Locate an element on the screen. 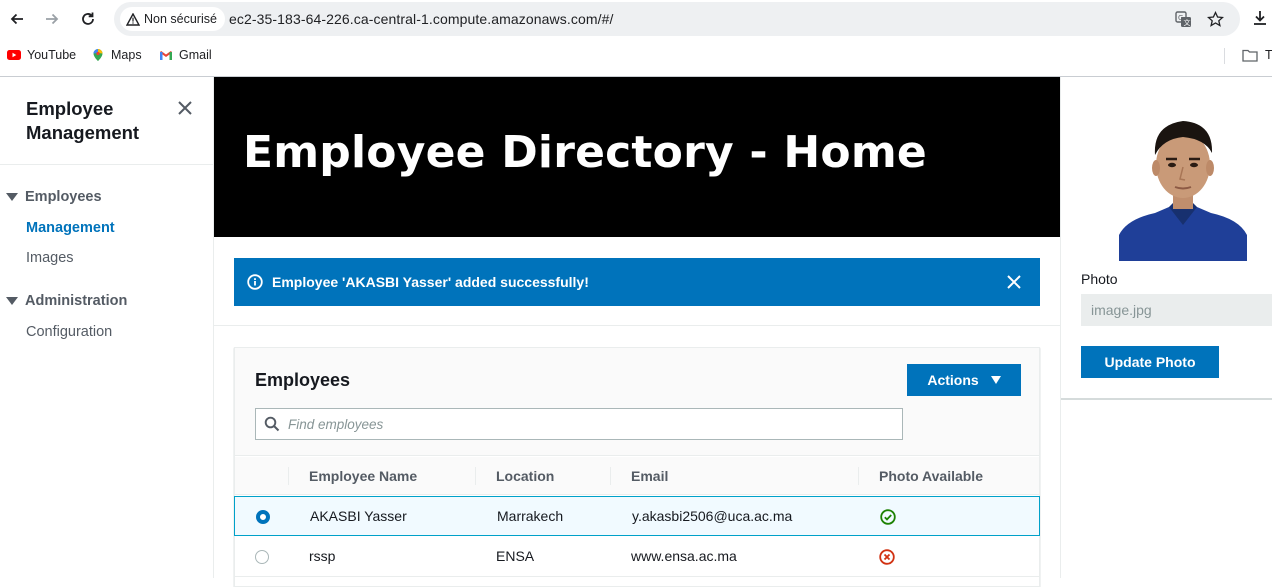 The height and width of the screenshot is (587, 1272). page-title: Employee Directory - Home is located at coordinates (585, 152).